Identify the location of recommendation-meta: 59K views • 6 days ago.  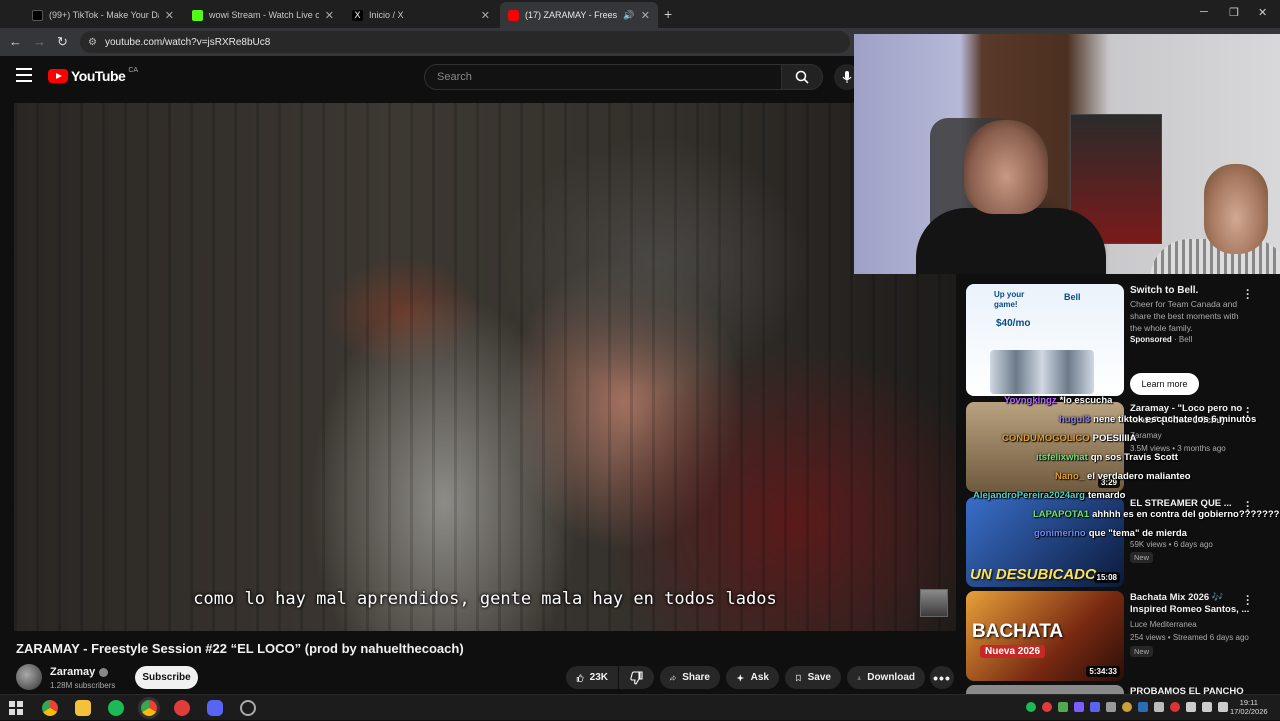
(1171, 544).